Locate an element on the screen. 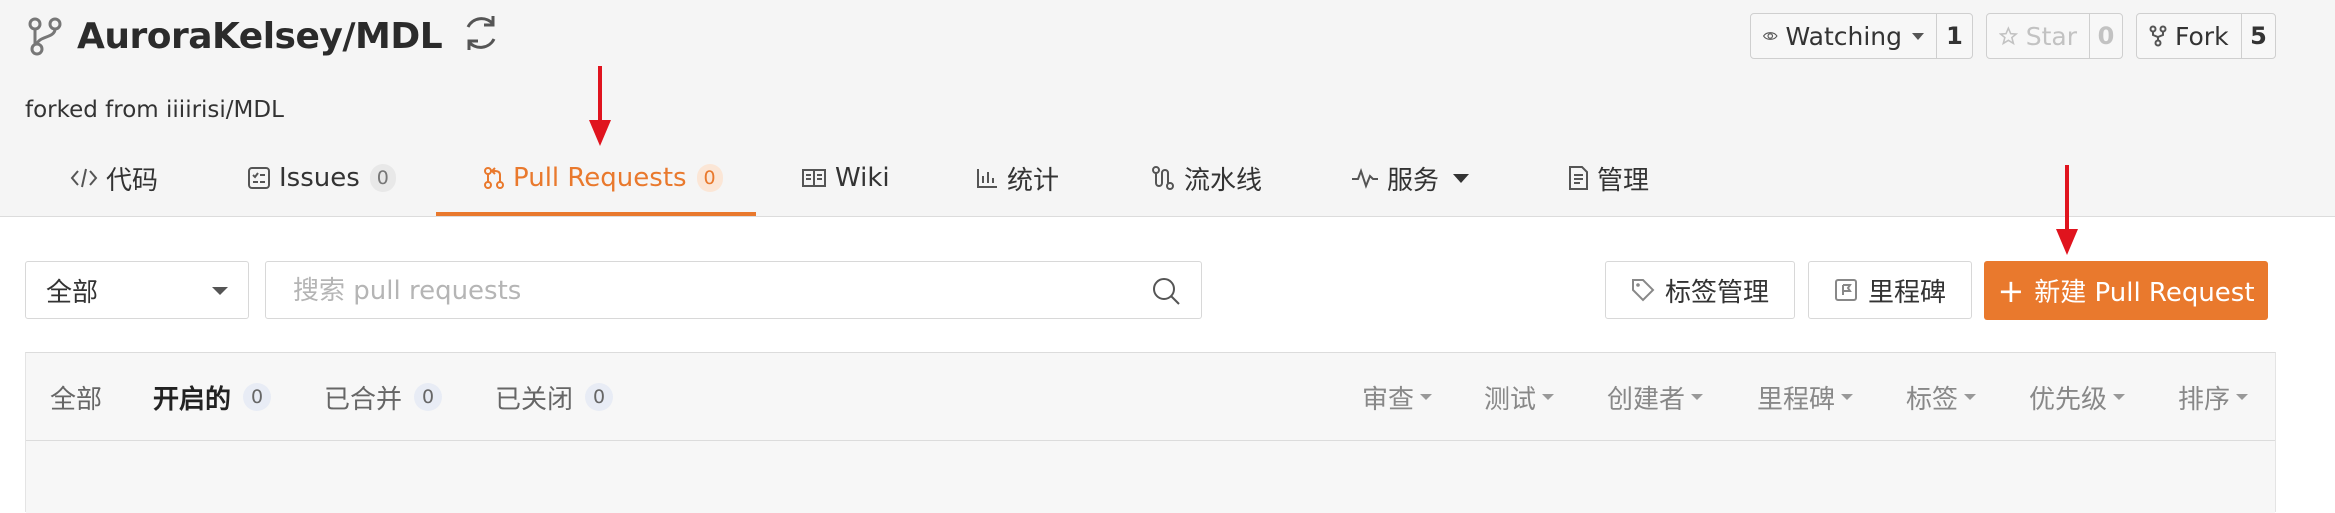 This screenshot has width=2335, height=513. filter-sort: 排序 is located at coordinates (2213, 397).